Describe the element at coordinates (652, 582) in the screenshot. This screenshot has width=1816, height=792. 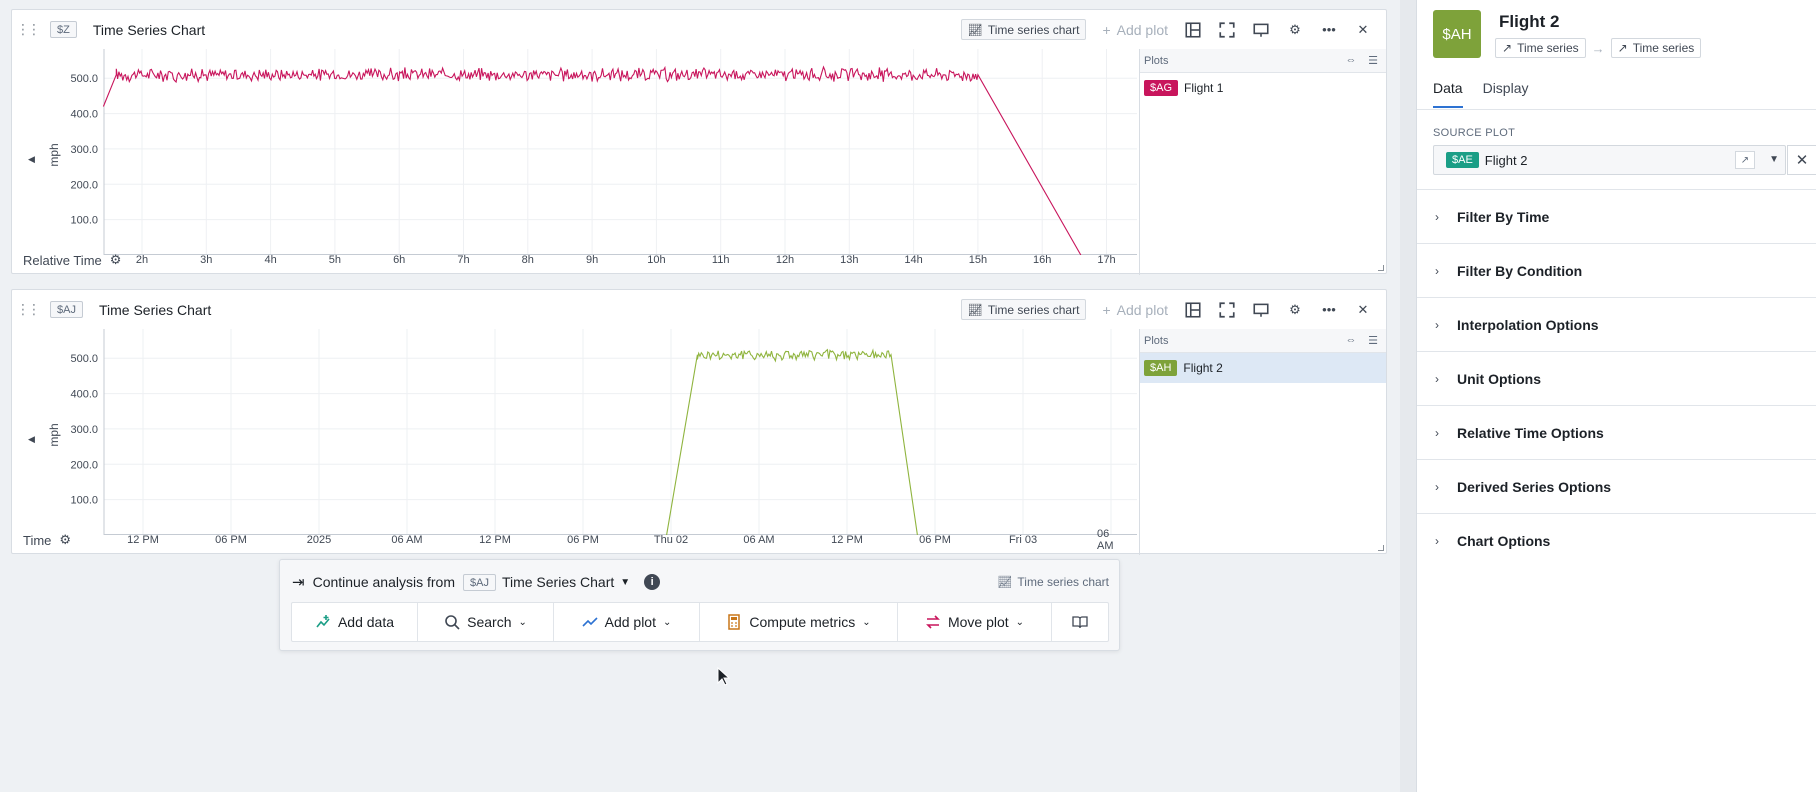
I see `info-icon: i` at that location.